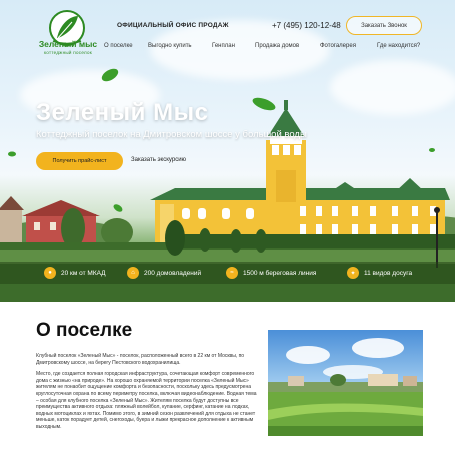  Describe the element at coordinates (170, 46) in the screenshot. I see `nav-item-buy: Выгодно купить` at that location.